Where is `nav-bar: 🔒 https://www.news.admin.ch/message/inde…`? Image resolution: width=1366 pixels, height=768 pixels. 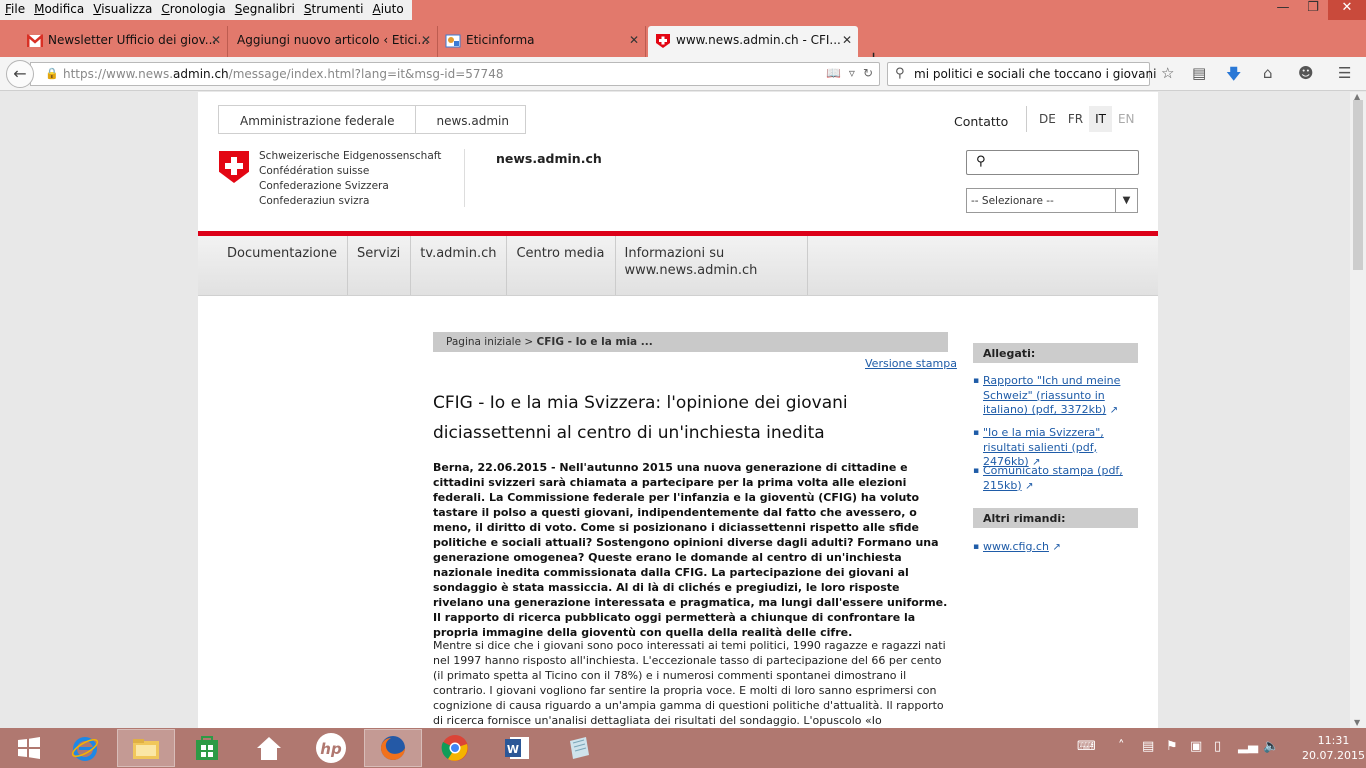
nav-bar: 🔒 https://www.news.admin.ch/message/inde… is located at coordinates (683, 74).